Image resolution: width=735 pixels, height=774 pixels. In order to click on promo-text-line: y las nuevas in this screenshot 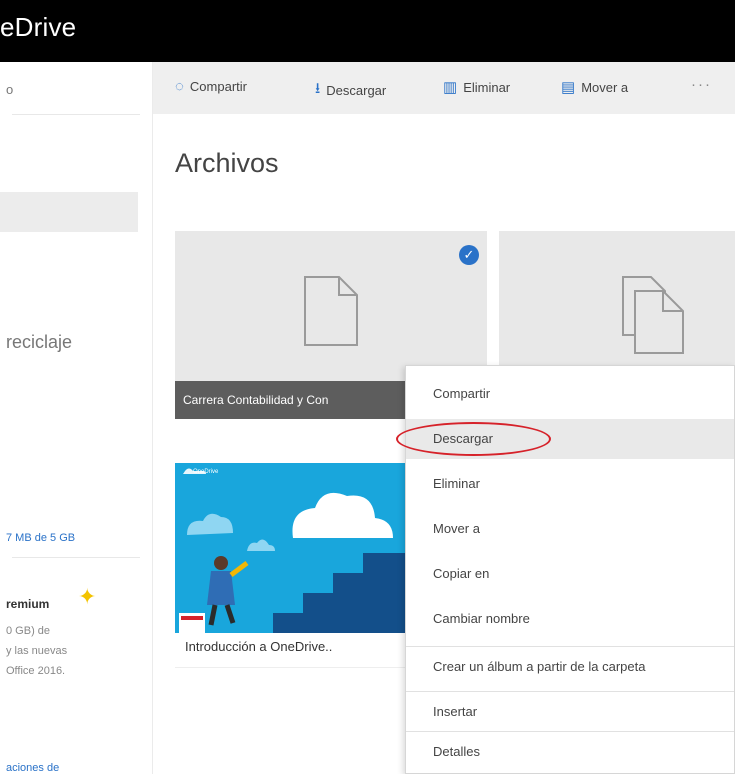, I will do `click(37, 651)`.